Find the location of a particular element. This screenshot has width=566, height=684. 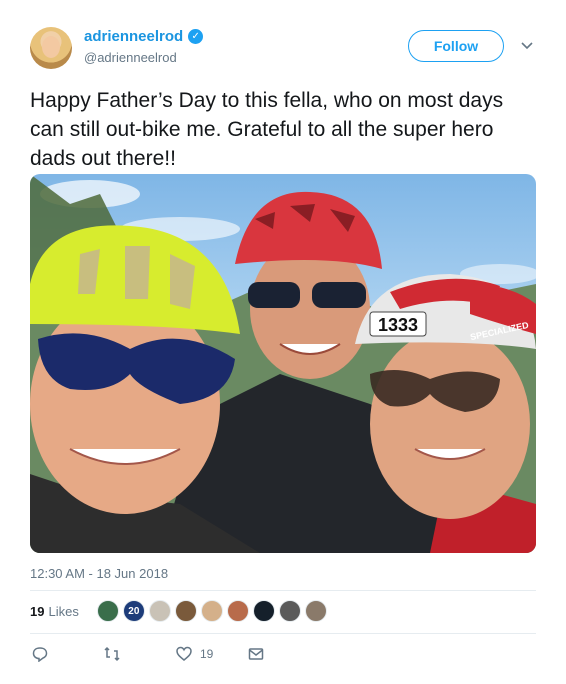

reply-icon is located at coordinates (40, 654).